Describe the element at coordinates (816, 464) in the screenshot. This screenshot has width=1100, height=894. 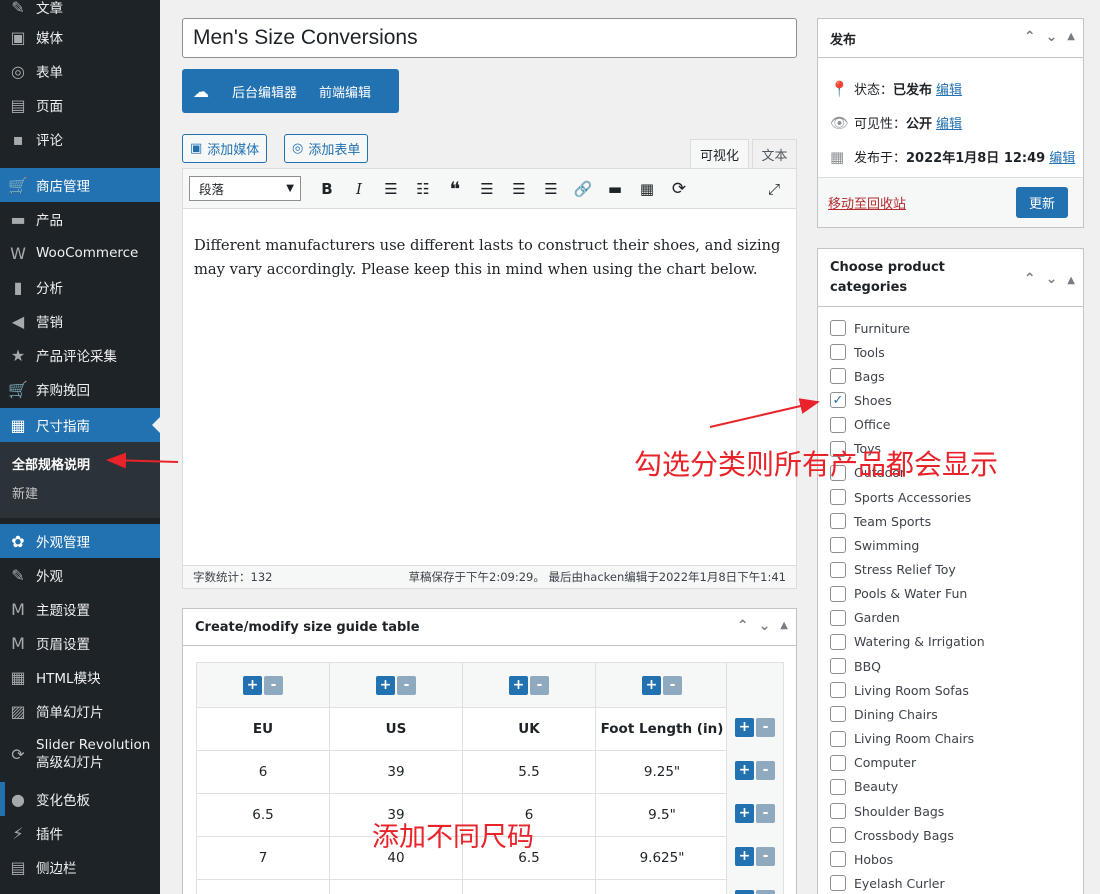
I see `categories-annotation: 勾选分类则所有产品都会显示` at that location.